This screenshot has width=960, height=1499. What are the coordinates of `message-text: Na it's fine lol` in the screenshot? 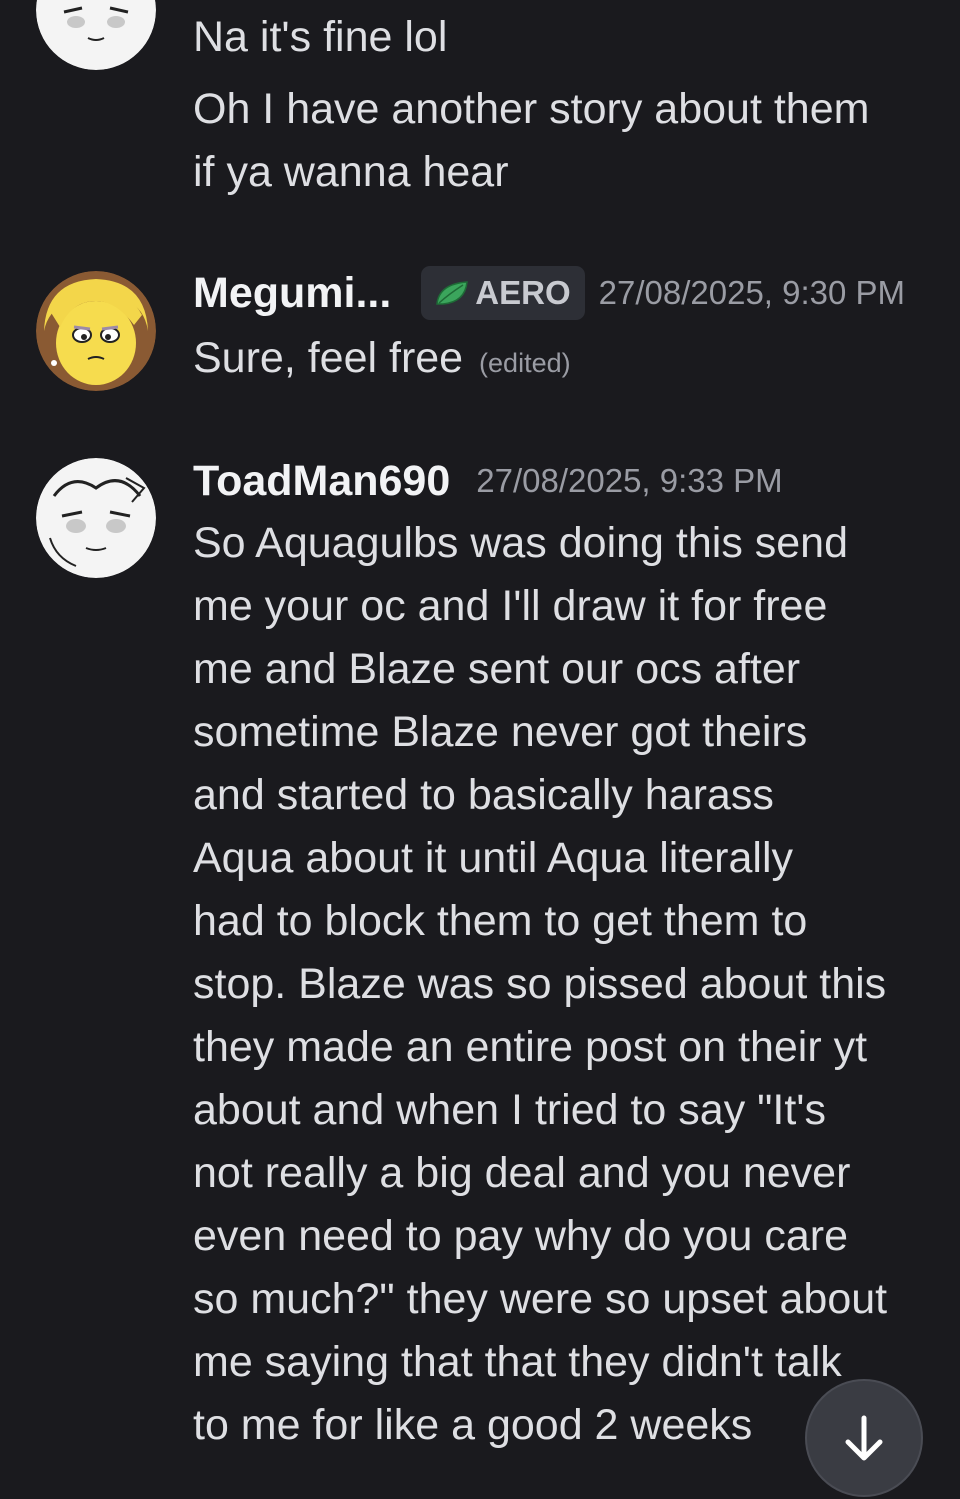 It's located at (320, 37).